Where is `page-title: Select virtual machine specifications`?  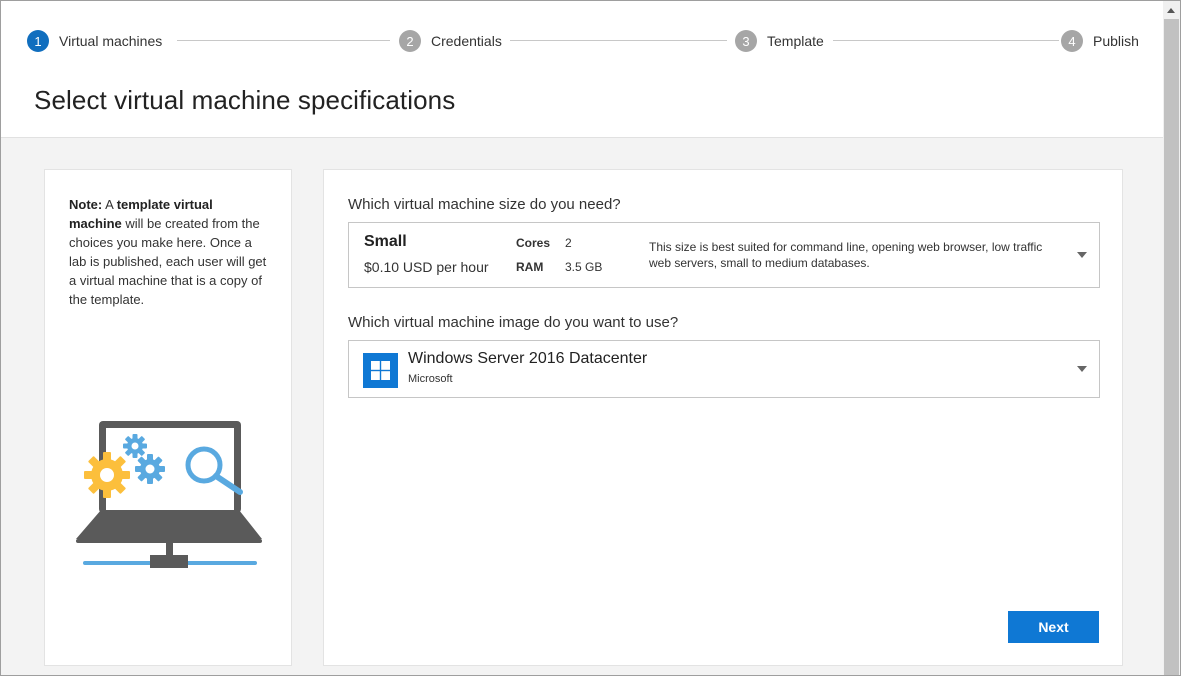
page-title: Select virtual machine specifications is located at coordinates (245, 100).